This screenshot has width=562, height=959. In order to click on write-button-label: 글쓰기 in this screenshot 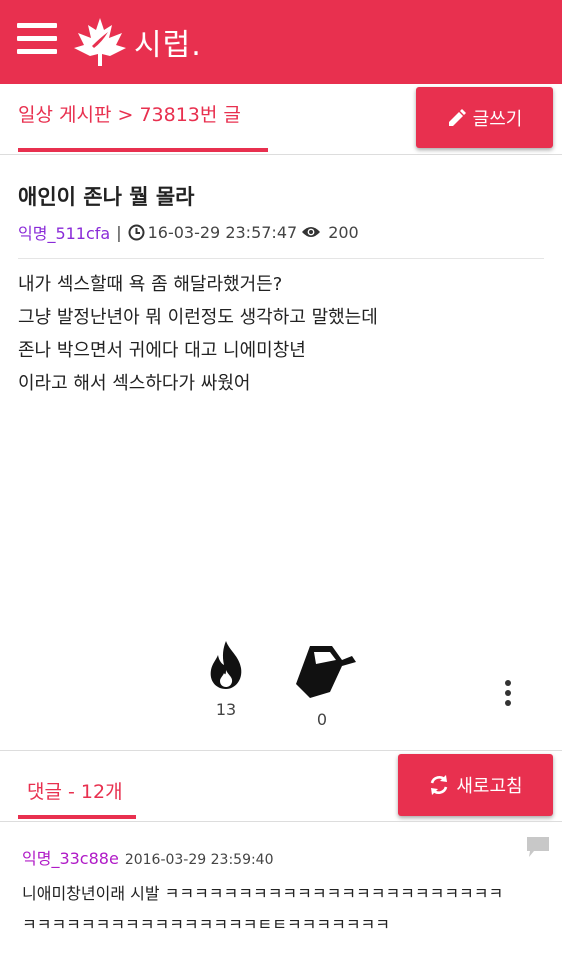, I will do `click(497, 119)`.